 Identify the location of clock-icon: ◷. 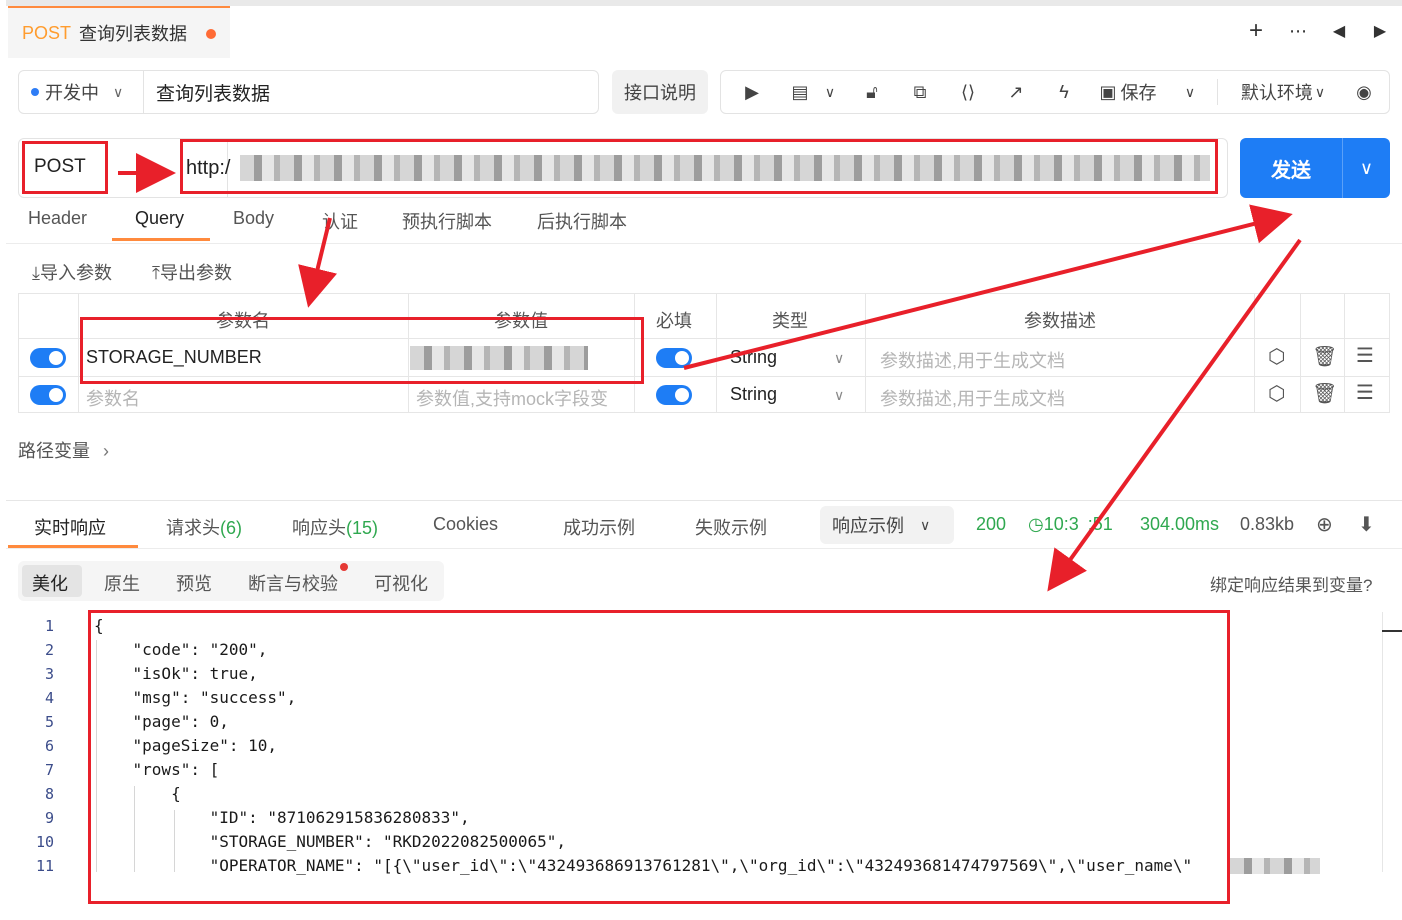
(1036, 524).